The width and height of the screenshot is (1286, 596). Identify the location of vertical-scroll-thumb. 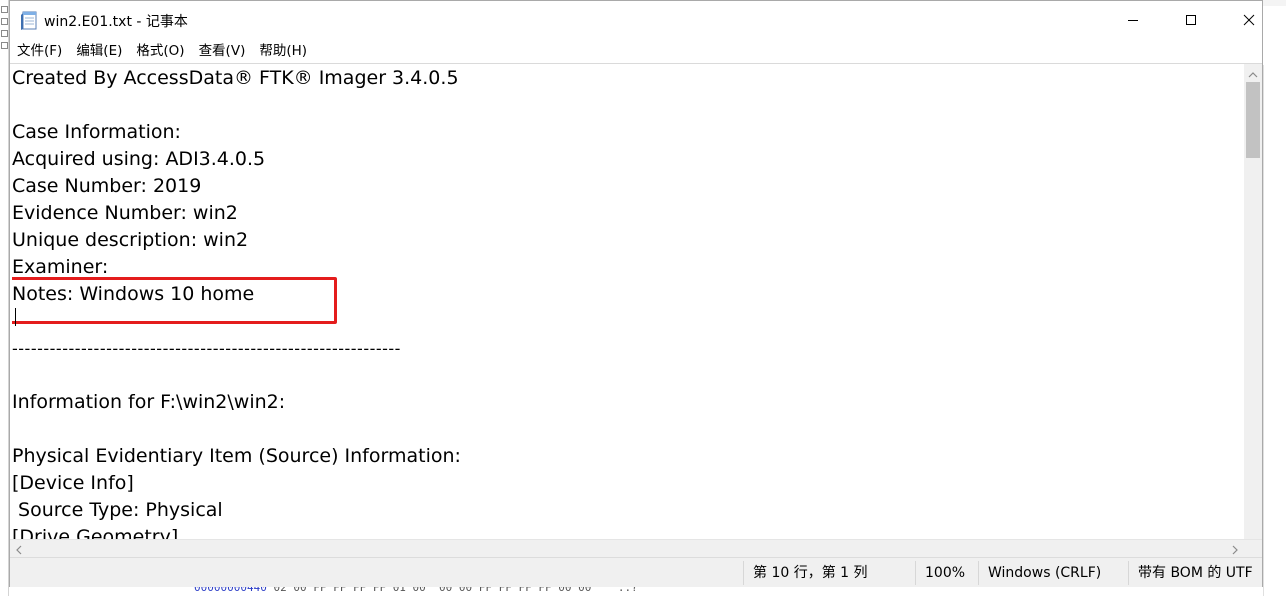
(1253, 120).